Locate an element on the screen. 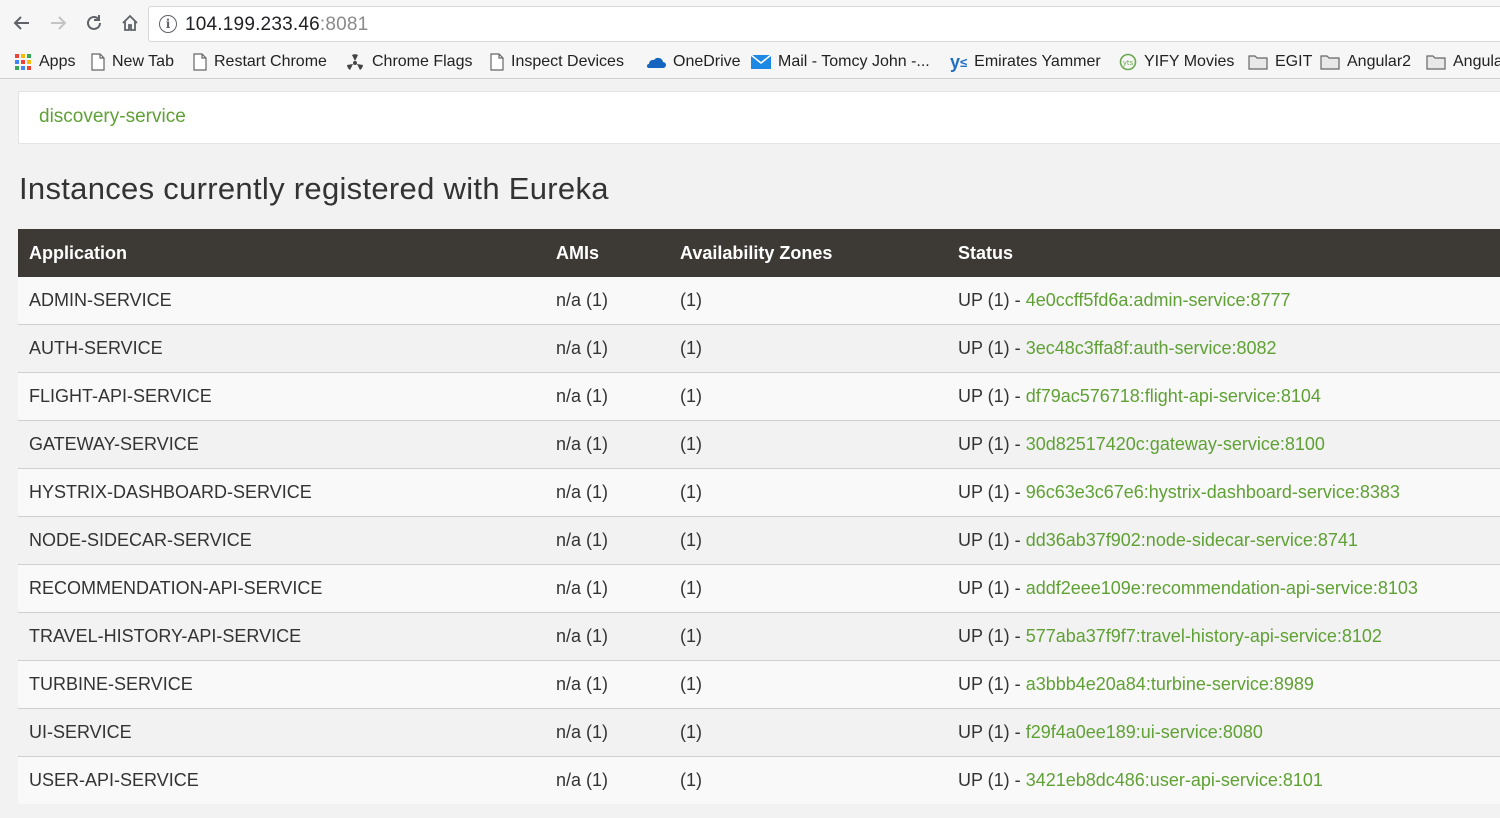 The height and width of the screenshot is (818, 1500). forward-arrow-icon is located at coordinates (58, 23).